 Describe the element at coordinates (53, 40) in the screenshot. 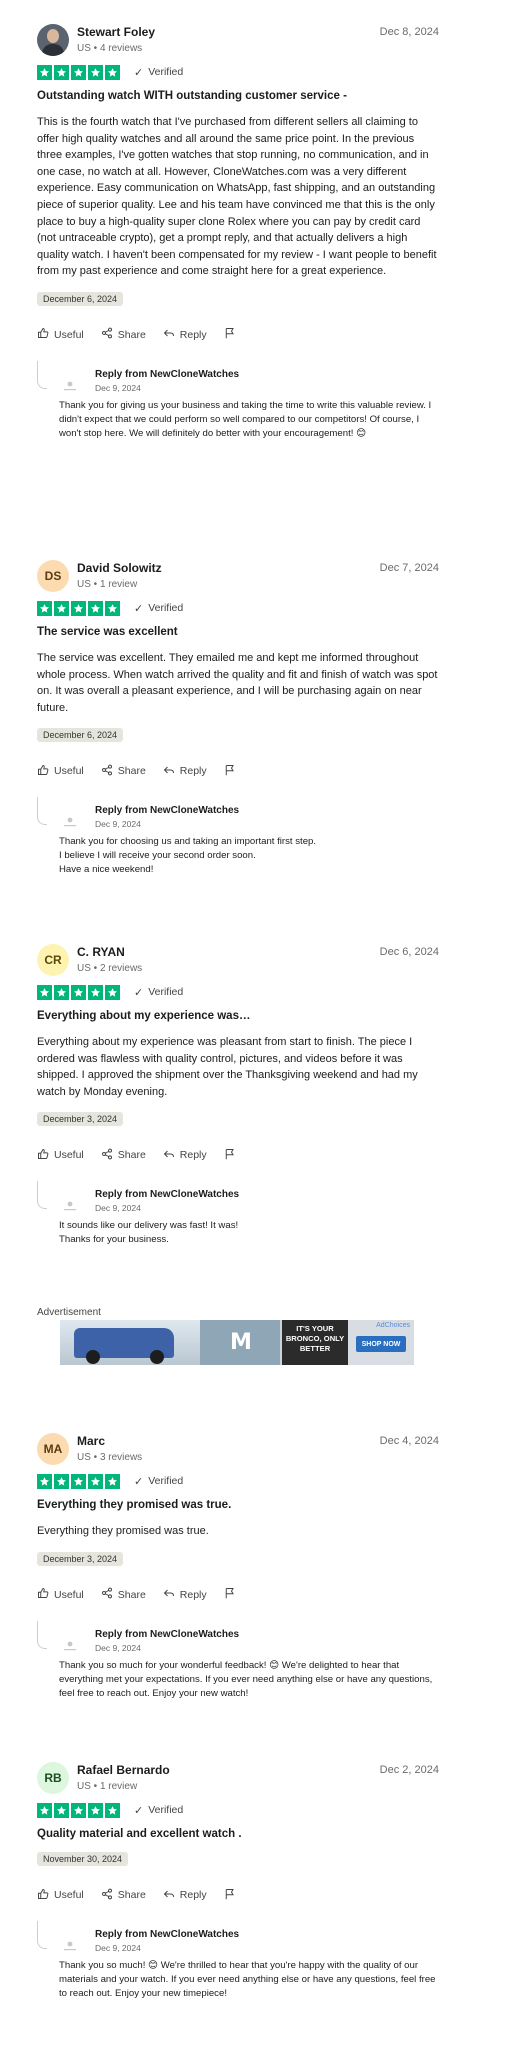

I see `avatar` at that location.